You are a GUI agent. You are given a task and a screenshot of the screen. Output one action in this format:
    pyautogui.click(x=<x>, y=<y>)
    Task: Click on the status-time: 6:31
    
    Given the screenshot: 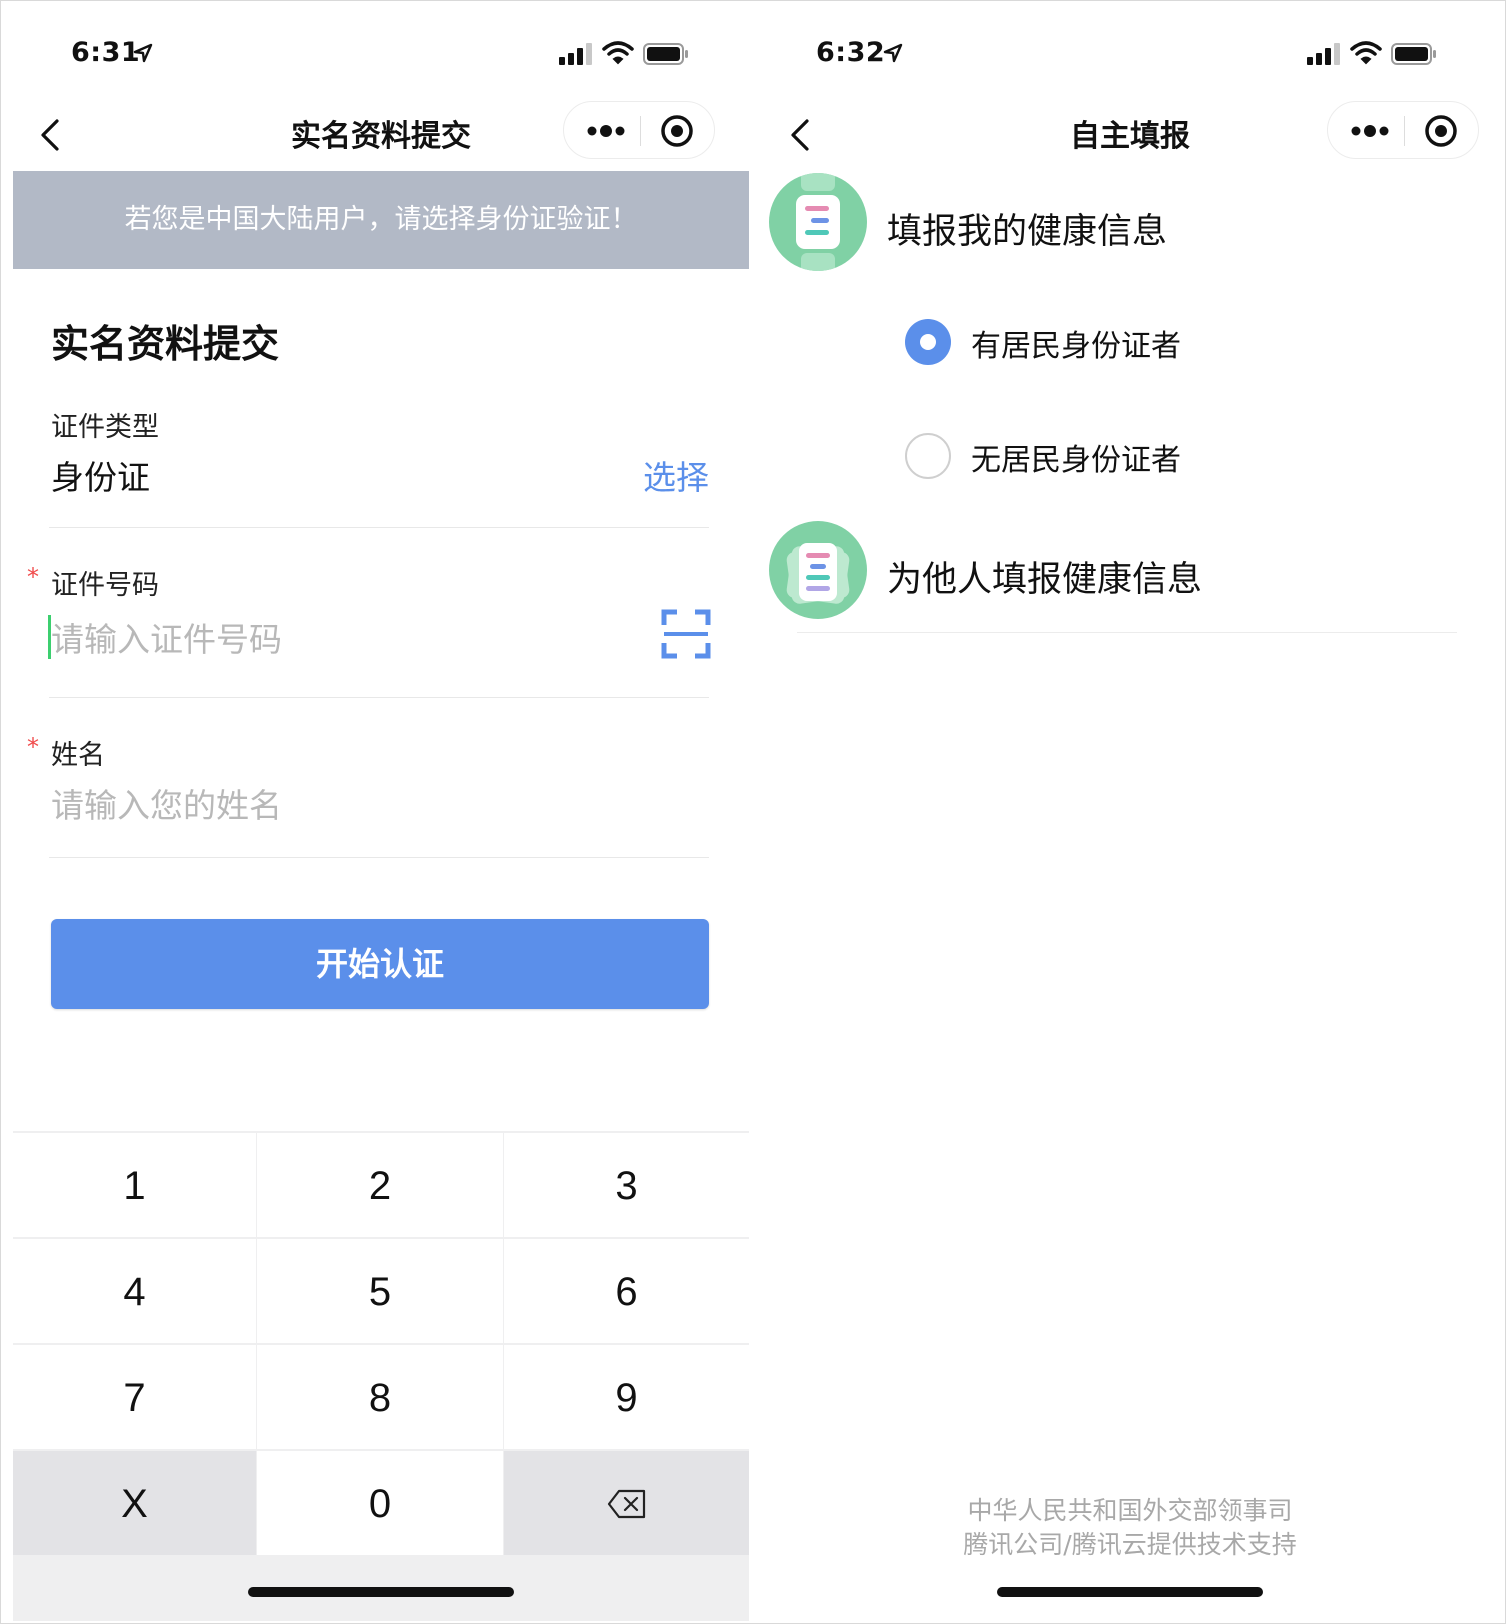 What is the action you would take?
    pyautogui.click(x=106, y=52)
    